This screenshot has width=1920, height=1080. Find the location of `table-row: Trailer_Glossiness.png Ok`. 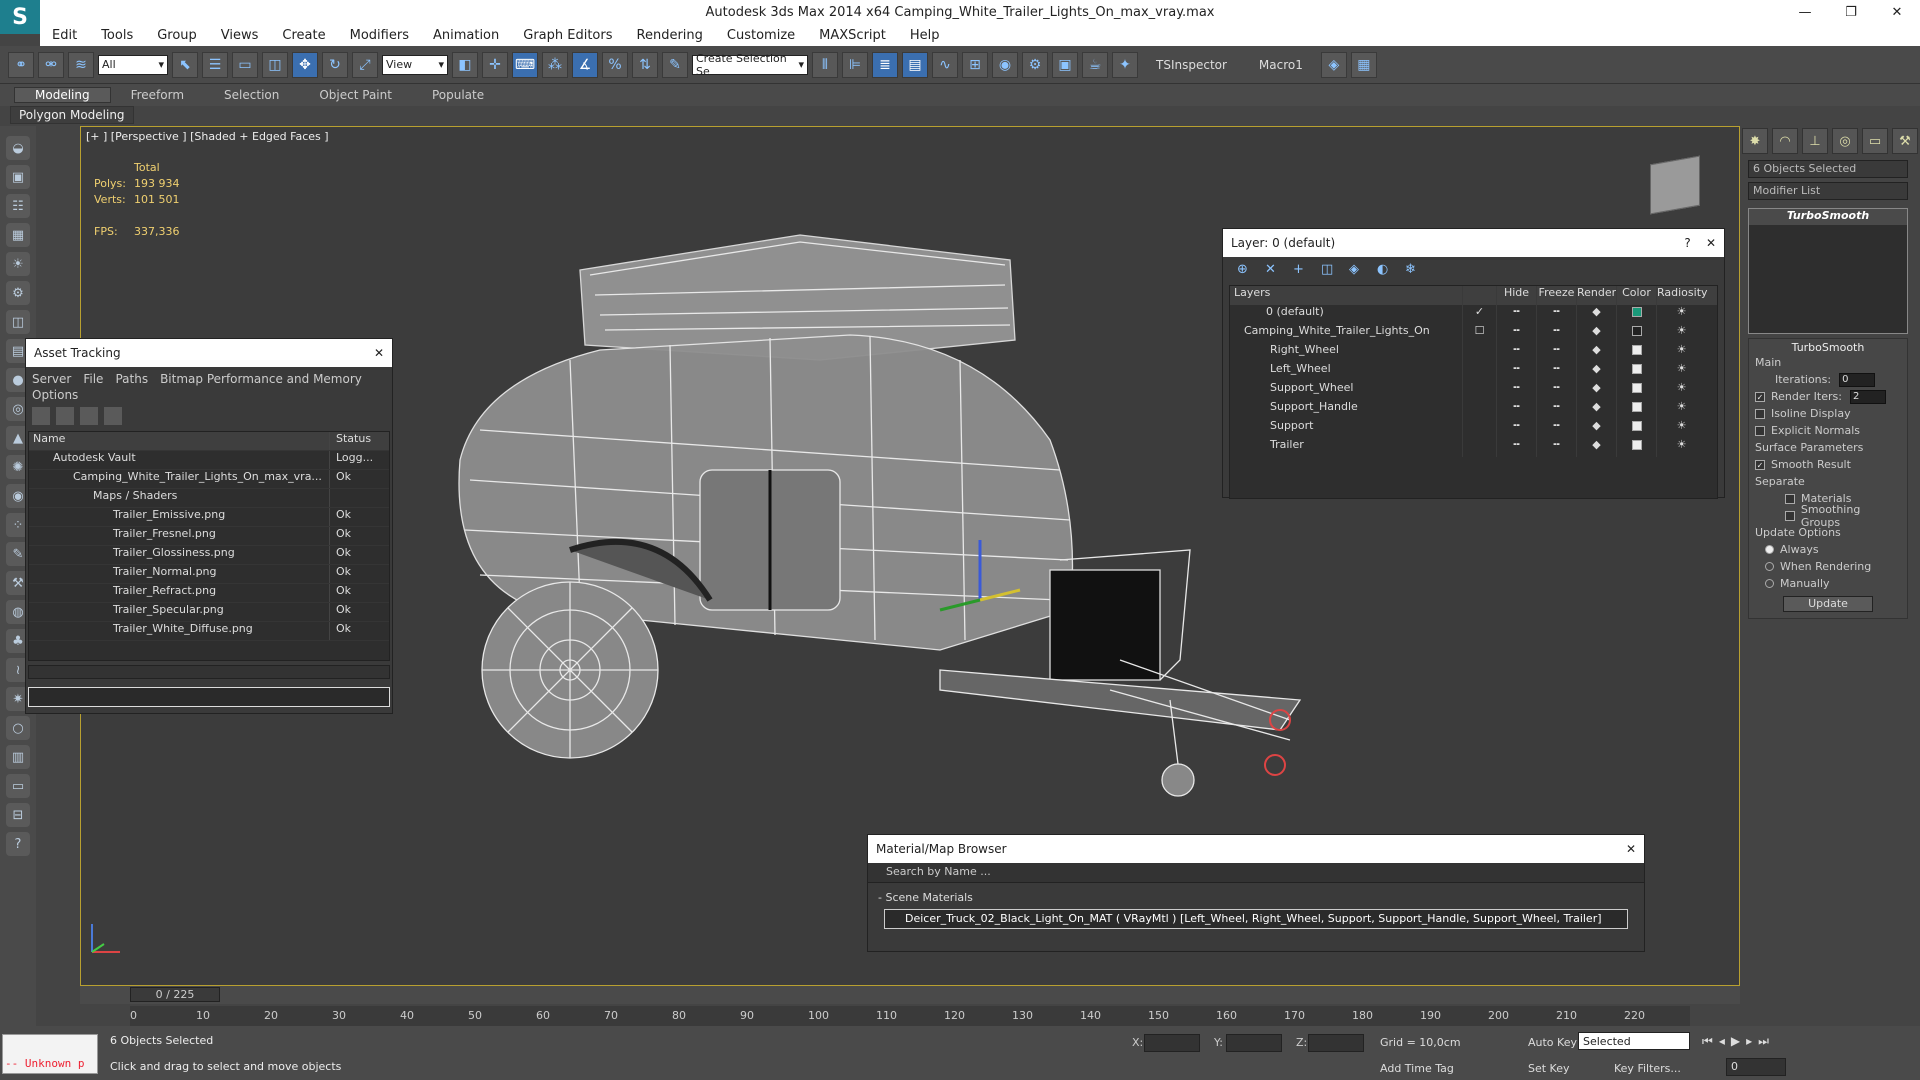

table-row: Trailer_Glossiness.png Ok is located at coordinates (209, 555).